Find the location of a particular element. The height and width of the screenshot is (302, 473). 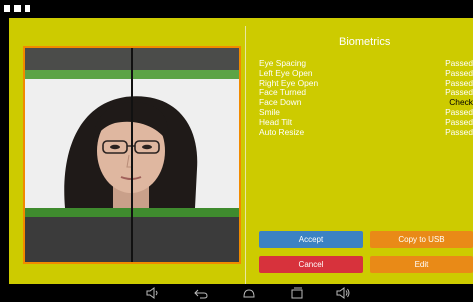

biometrics-title: Biometrics is located at coordinates (365, 42).